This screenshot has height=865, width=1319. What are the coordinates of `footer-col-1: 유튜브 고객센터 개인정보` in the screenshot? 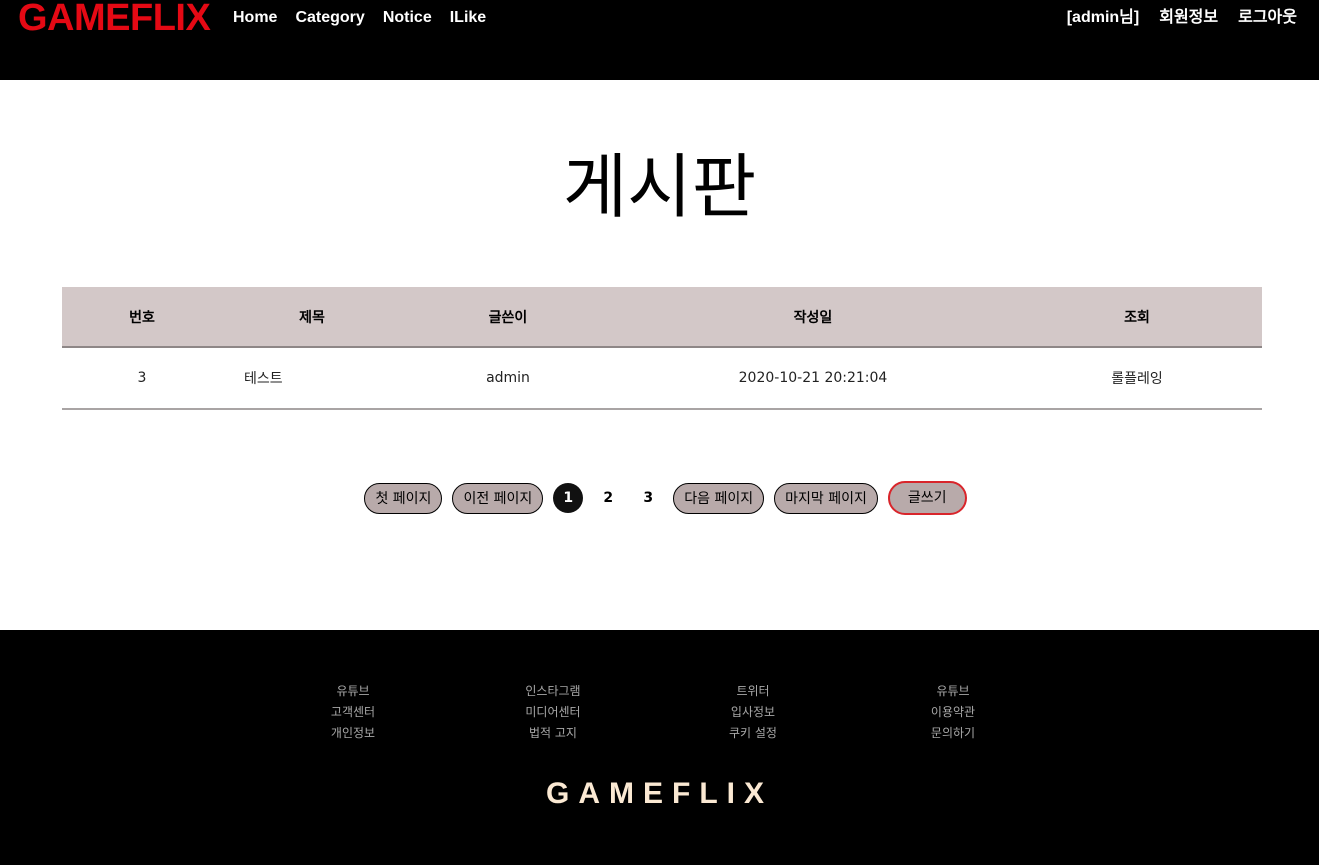 It's located at (353, 712).